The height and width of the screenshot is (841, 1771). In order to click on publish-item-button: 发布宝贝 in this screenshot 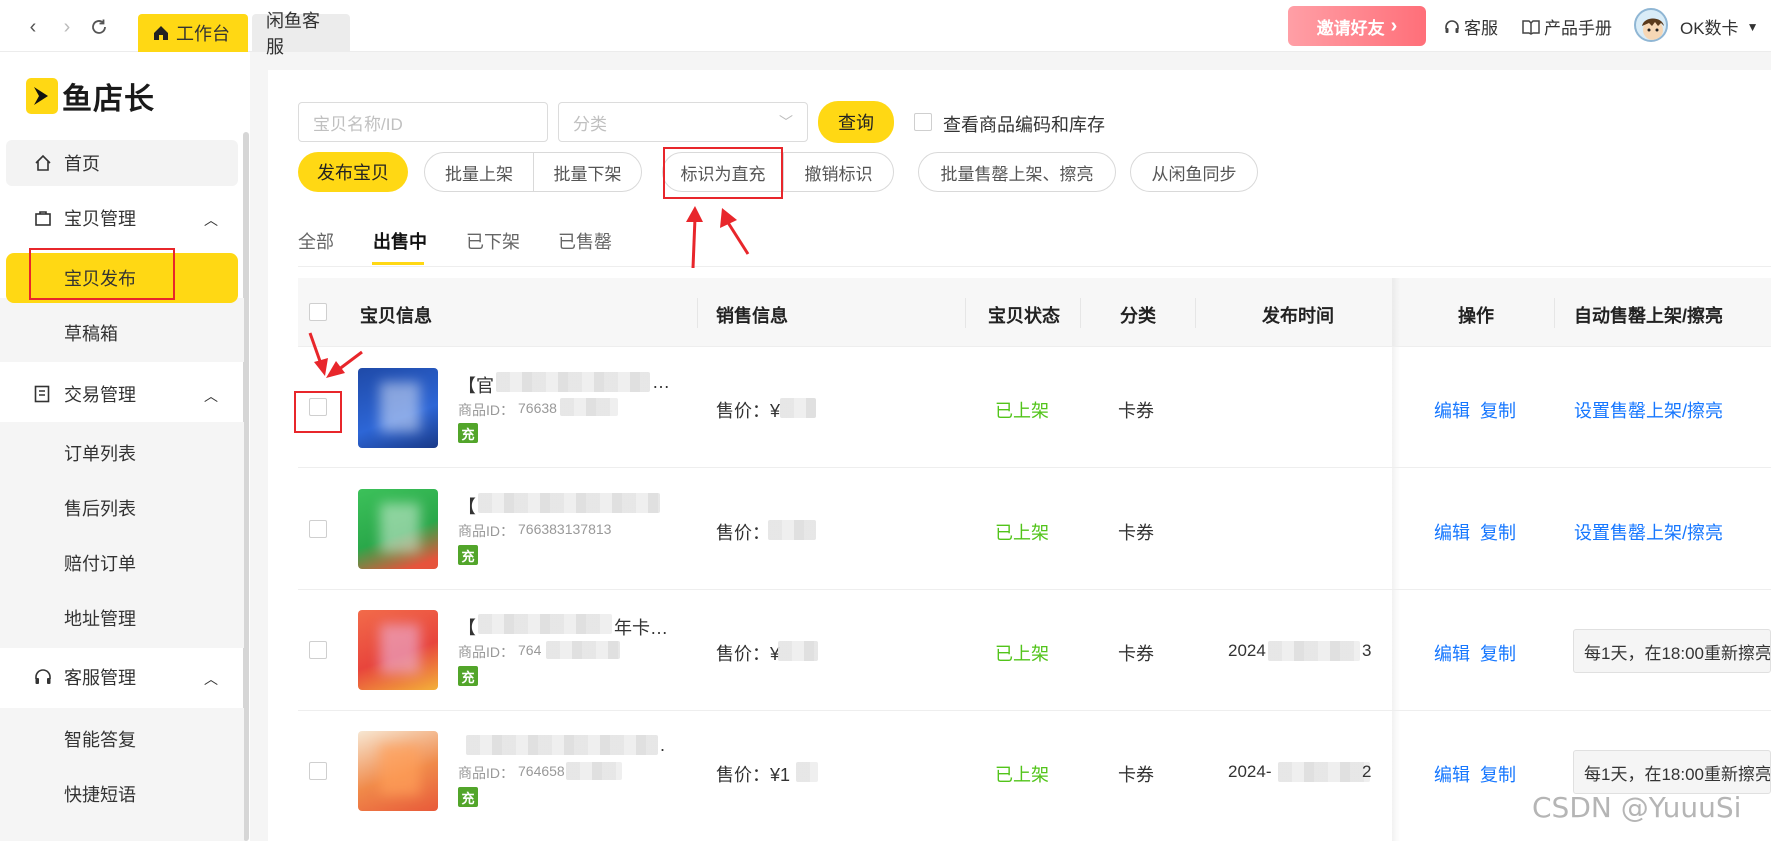, I will do `click(353, 172)`.